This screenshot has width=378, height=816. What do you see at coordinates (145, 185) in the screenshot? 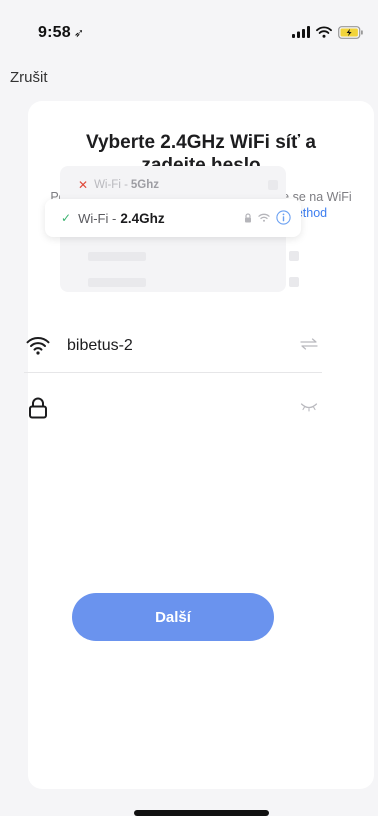
I see `row-5ghz-band: 5Ghz` at bounding box center [145, 185].